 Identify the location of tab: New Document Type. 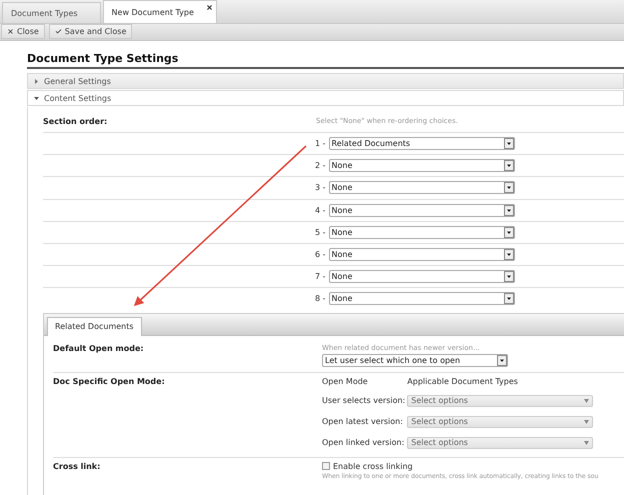
(159, 11).